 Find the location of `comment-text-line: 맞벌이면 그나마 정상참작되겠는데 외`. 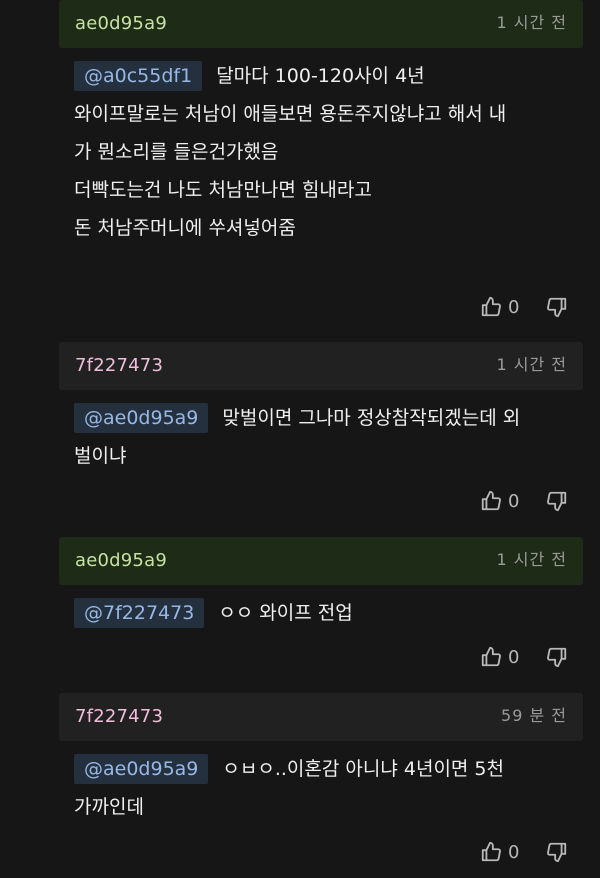

comment-text-line: 맞벌이면 그나마 정상참작되겠는데 외 is located at coordinates (371, 418).